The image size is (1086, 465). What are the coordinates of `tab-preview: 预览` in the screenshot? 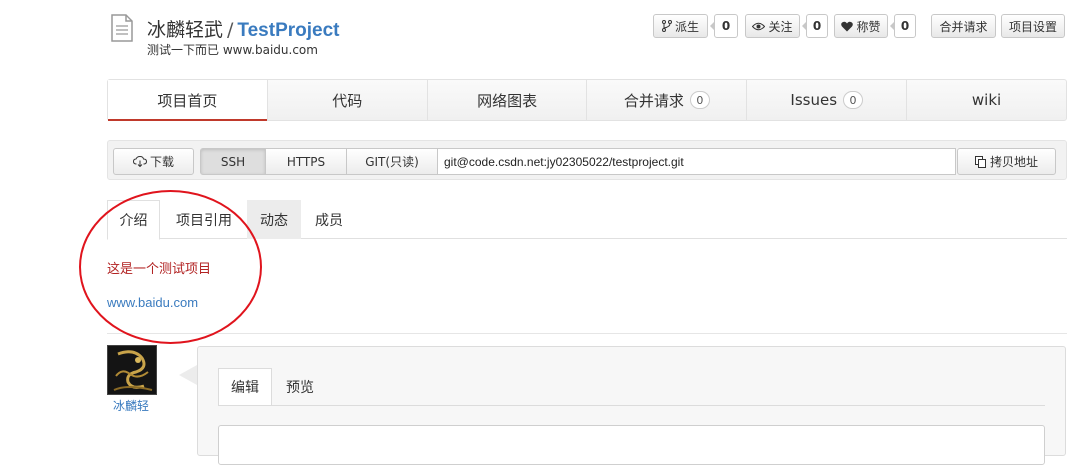 It's located at (300, 387).